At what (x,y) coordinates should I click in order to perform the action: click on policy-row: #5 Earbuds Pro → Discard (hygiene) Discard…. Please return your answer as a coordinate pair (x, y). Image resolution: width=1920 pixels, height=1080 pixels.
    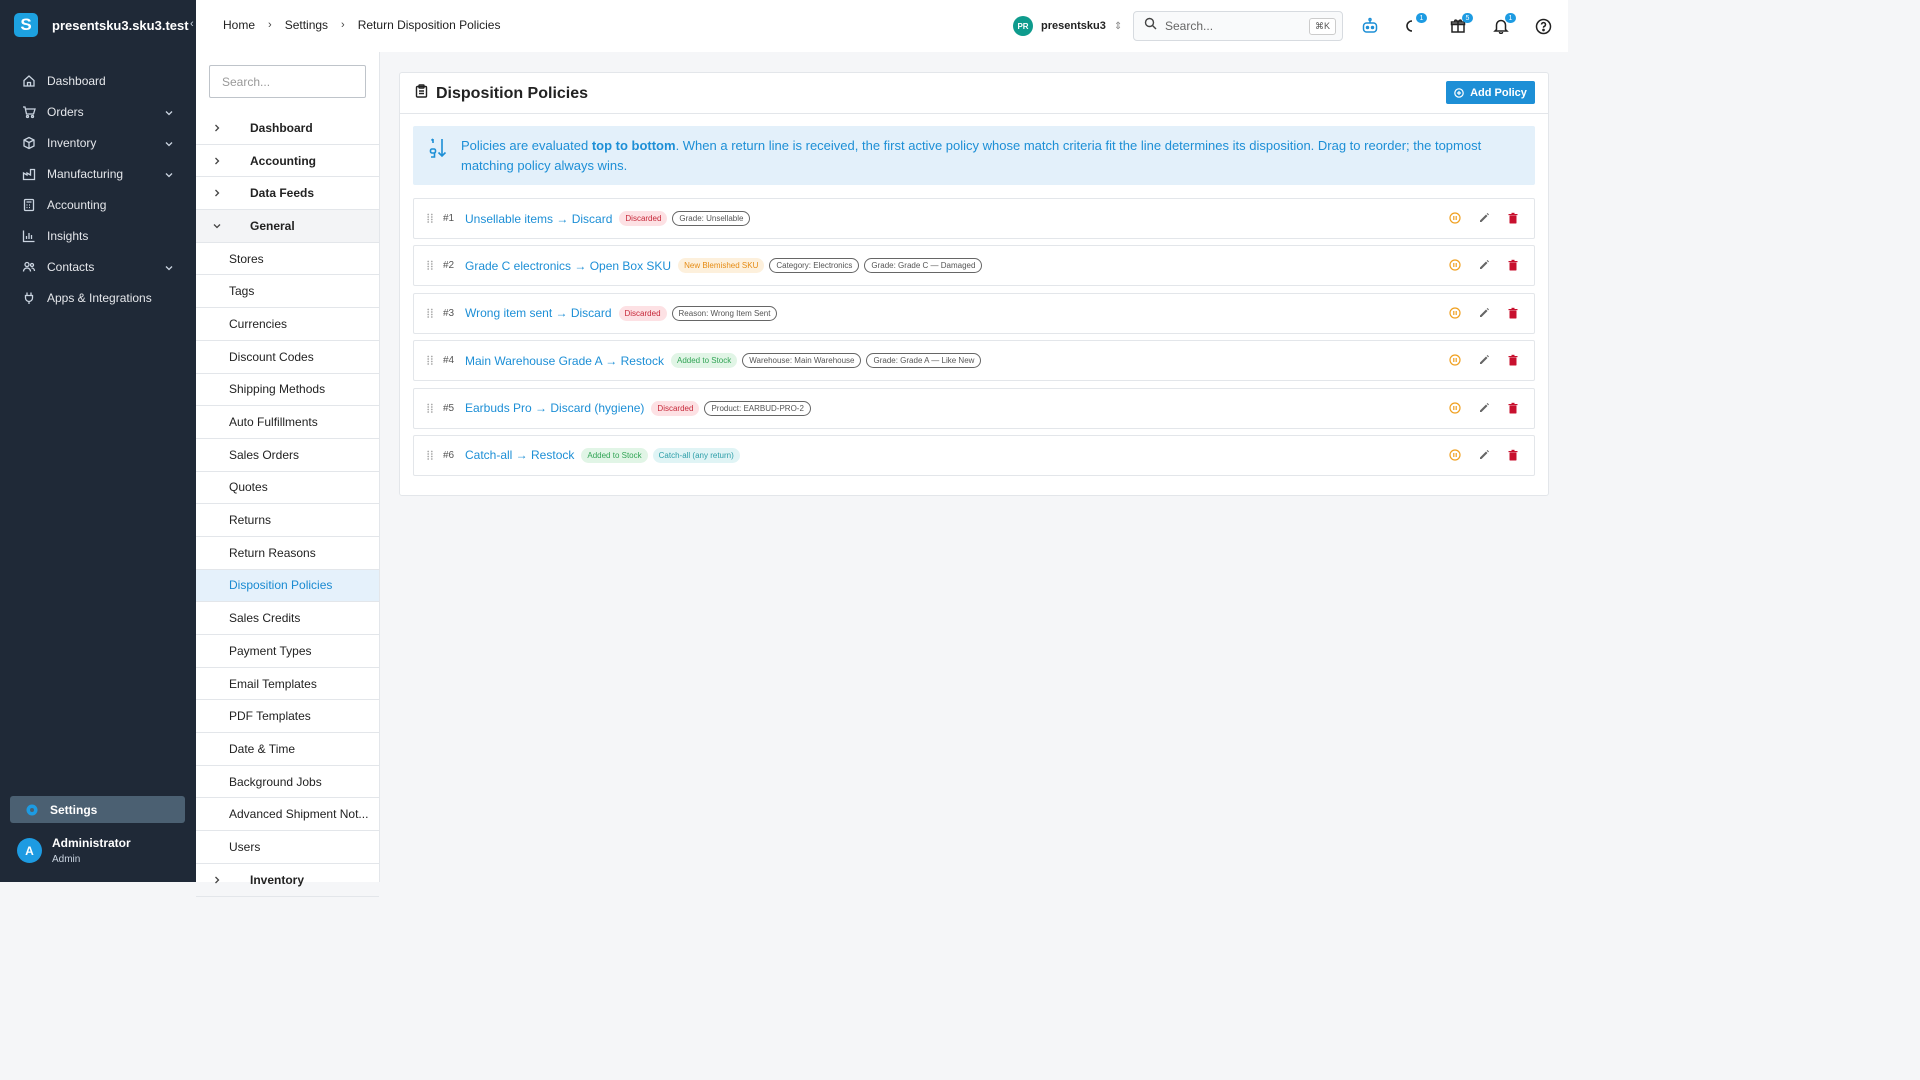
    Looking at the image, I should click on (974, 408).